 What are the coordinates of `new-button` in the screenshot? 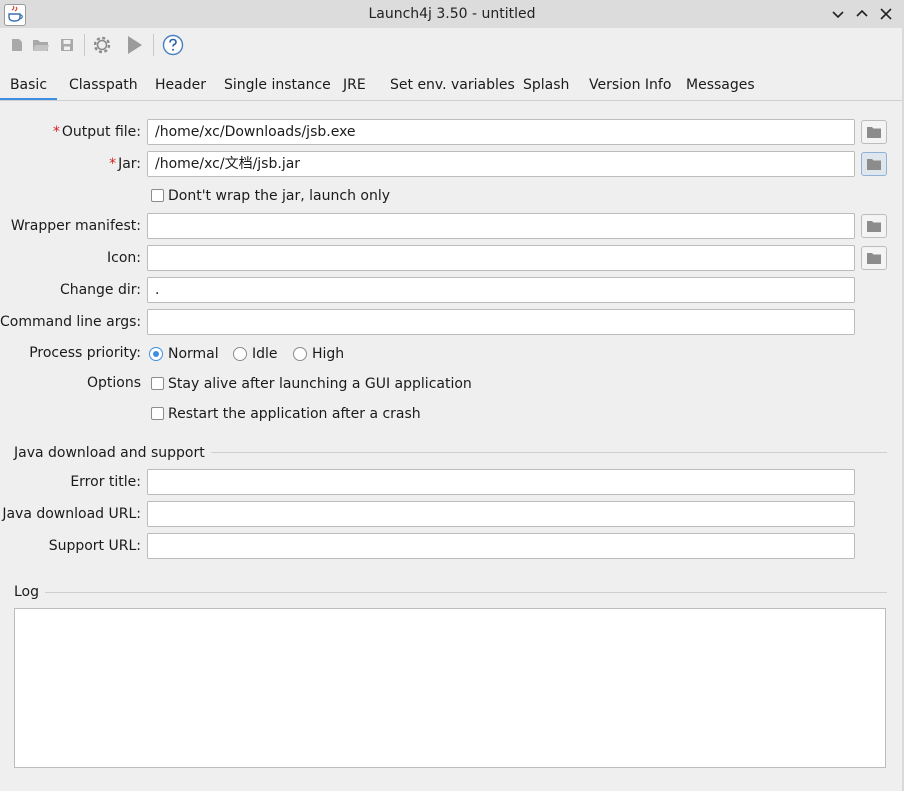 It's located at (17, 45).